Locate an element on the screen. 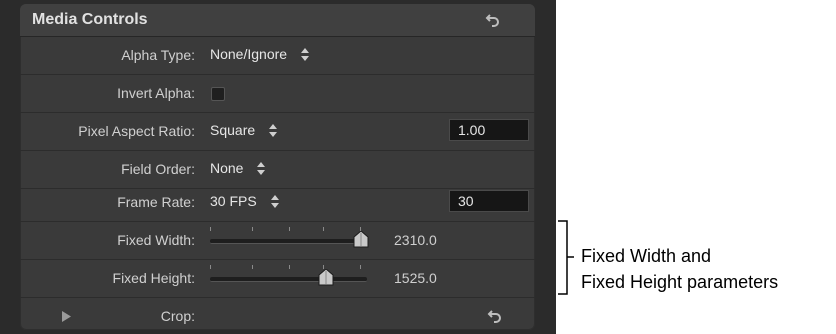 The height and width of the screenshot is (334, 836). pixel-aspect-ratio-field: 1.00 is located at coordinates (489, 130).